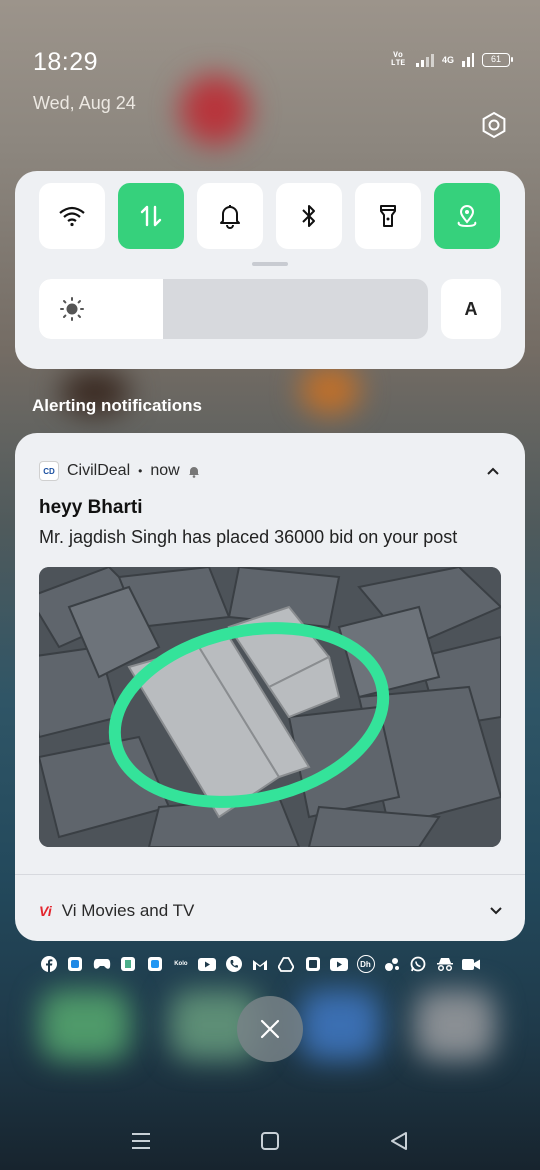 The height and width of the screenshot is (1170, 540). Describe the element at coordinates (471, 309) in the screenshot. I see `auto-brightness-button: A` at that location.